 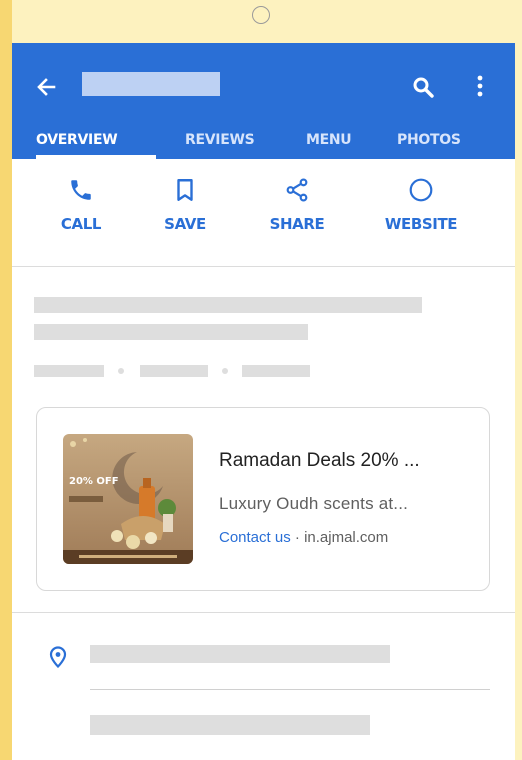 I want to click on website-label: WEBSITE, so click(x=421, y=224).